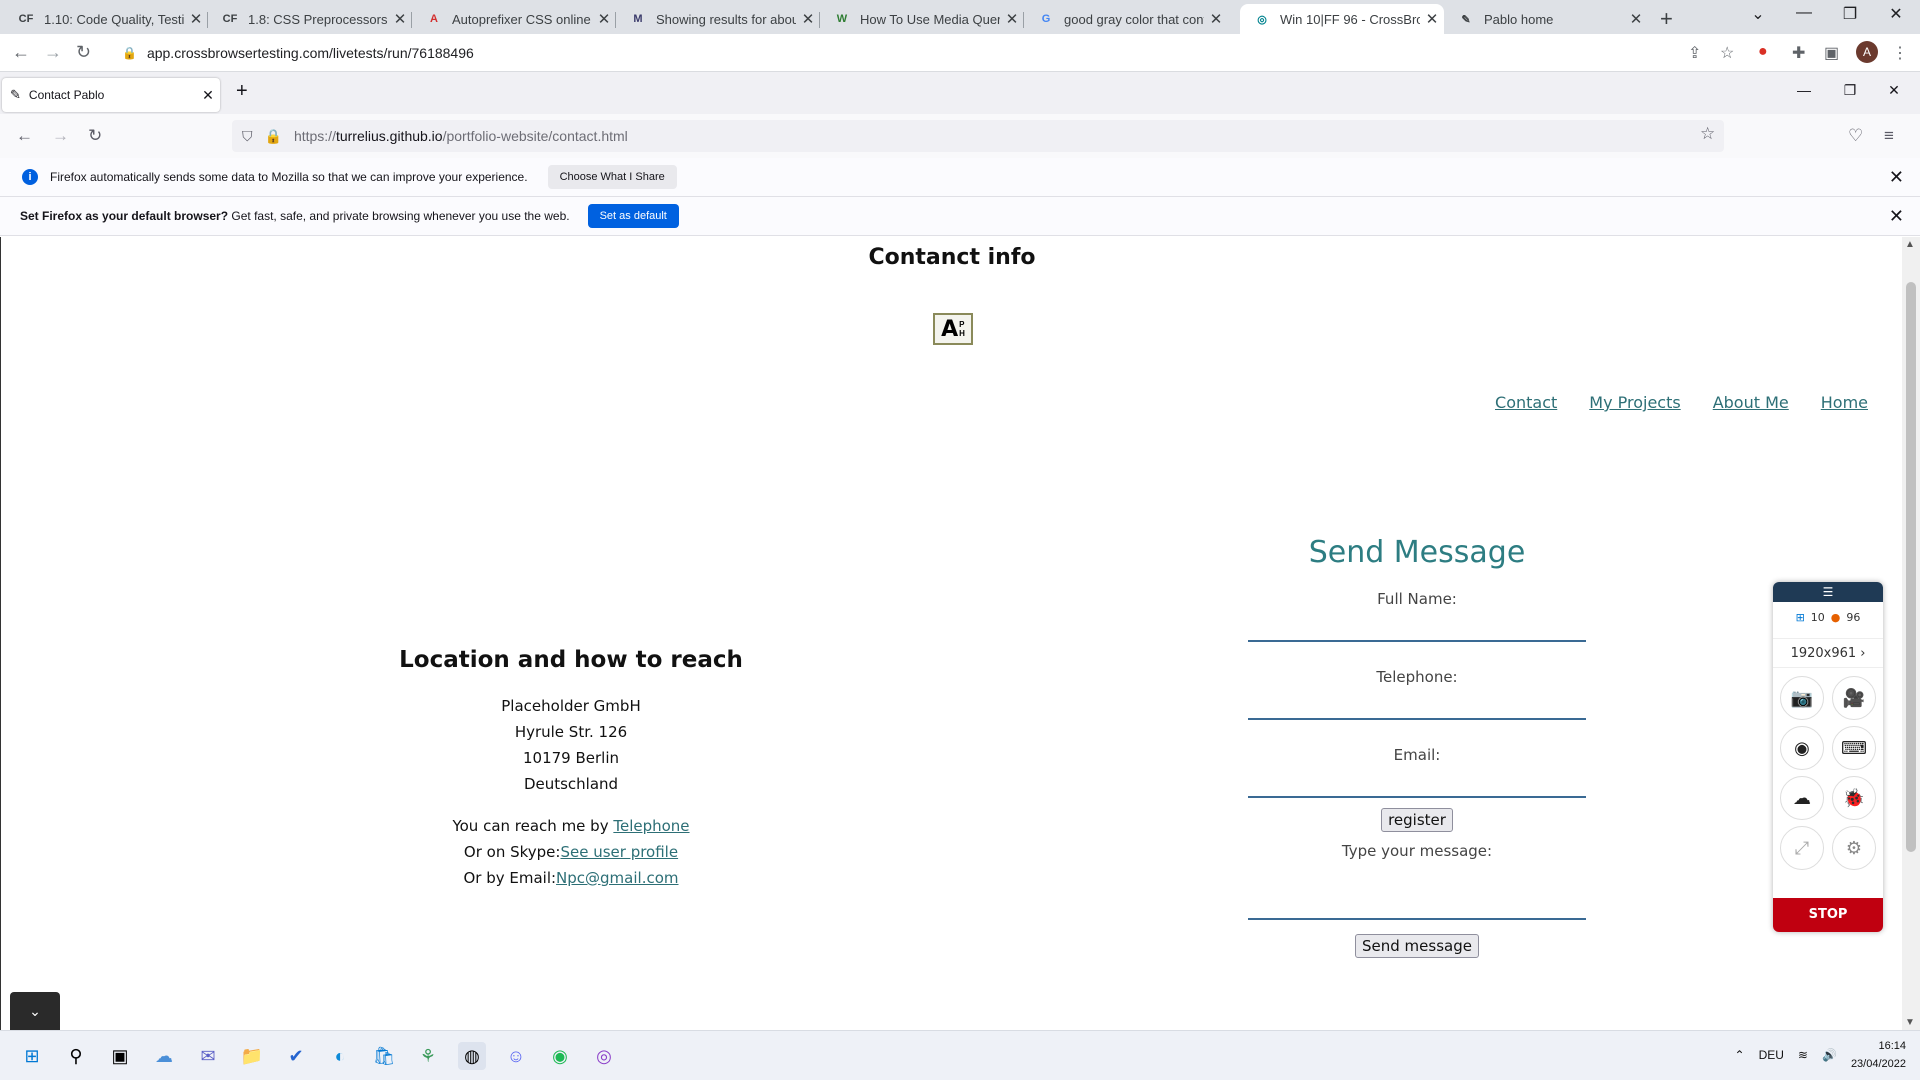 Image resolution: width=1920 pixels, height=1080 pixels. What do you see at coordinates (571, 732) in the screenshot?
I see `address-line: Hyrule Str. 126` at bounding box center [571, 732].